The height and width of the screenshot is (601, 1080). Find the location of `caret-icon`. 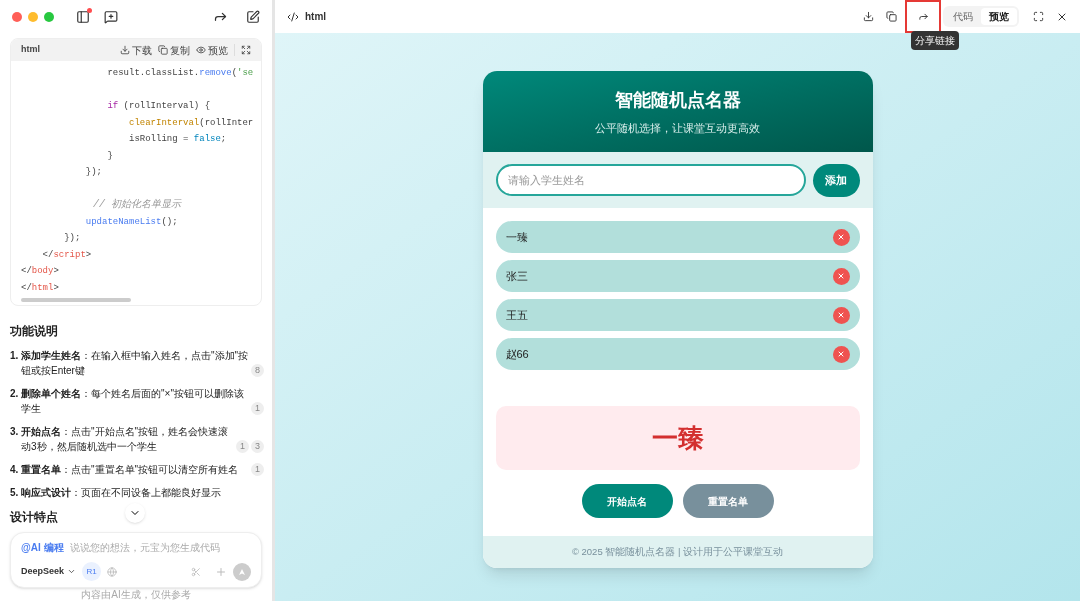

caret-icon is located at coordinates (72, 571).